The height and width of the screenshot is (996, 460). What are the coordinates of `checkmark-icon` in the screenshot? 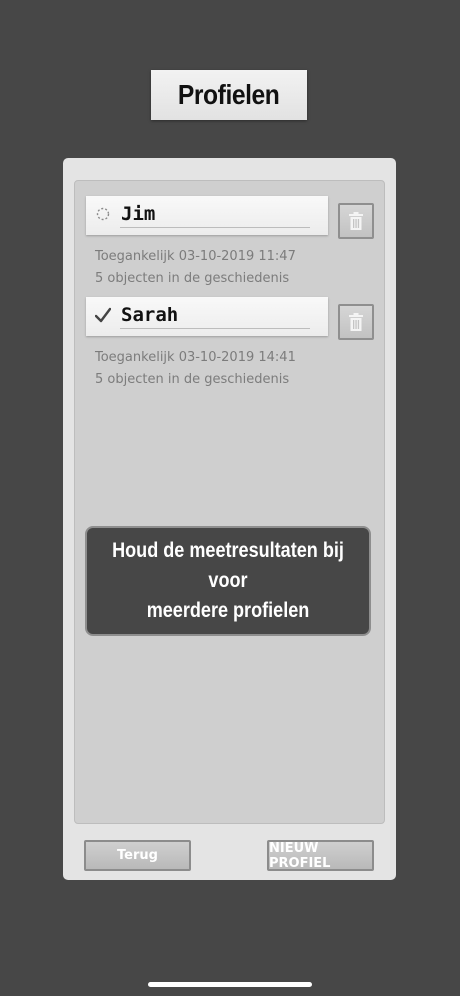 It's located at (103, 315).